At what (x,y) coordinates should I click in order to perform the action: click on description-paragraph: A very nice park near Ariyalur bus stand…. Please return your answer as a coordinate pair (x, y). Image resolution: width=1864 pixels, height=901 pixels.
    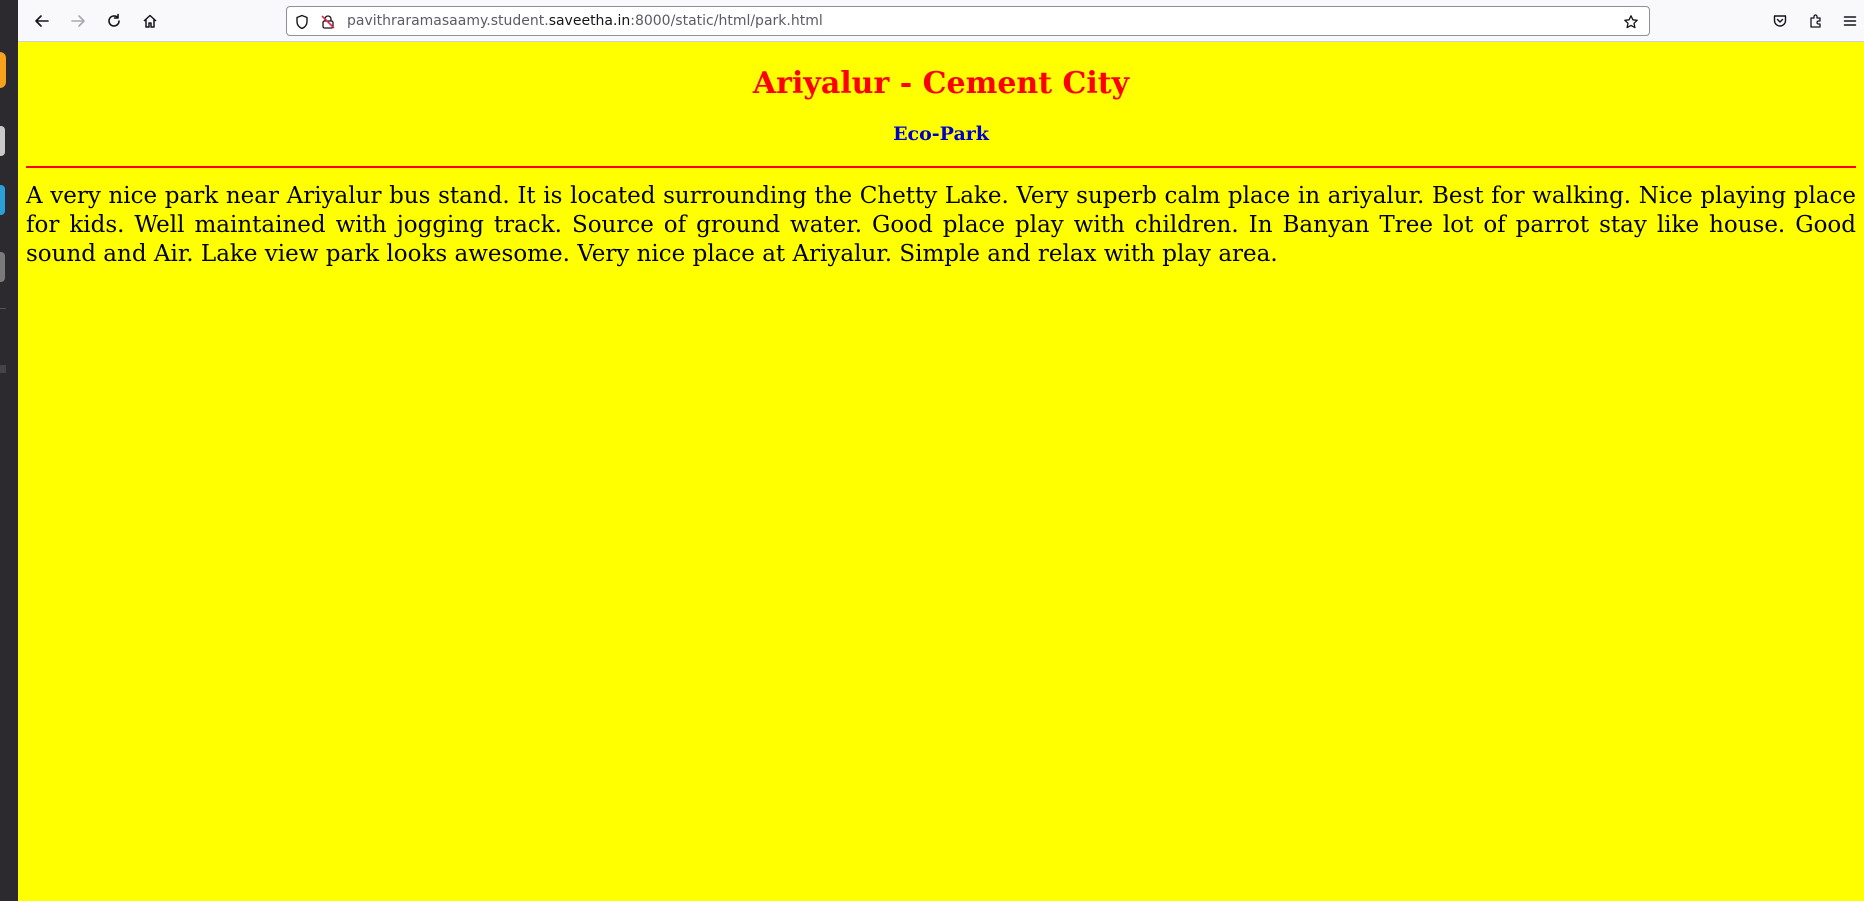
    Looking at the image, I should click on (941, 225).